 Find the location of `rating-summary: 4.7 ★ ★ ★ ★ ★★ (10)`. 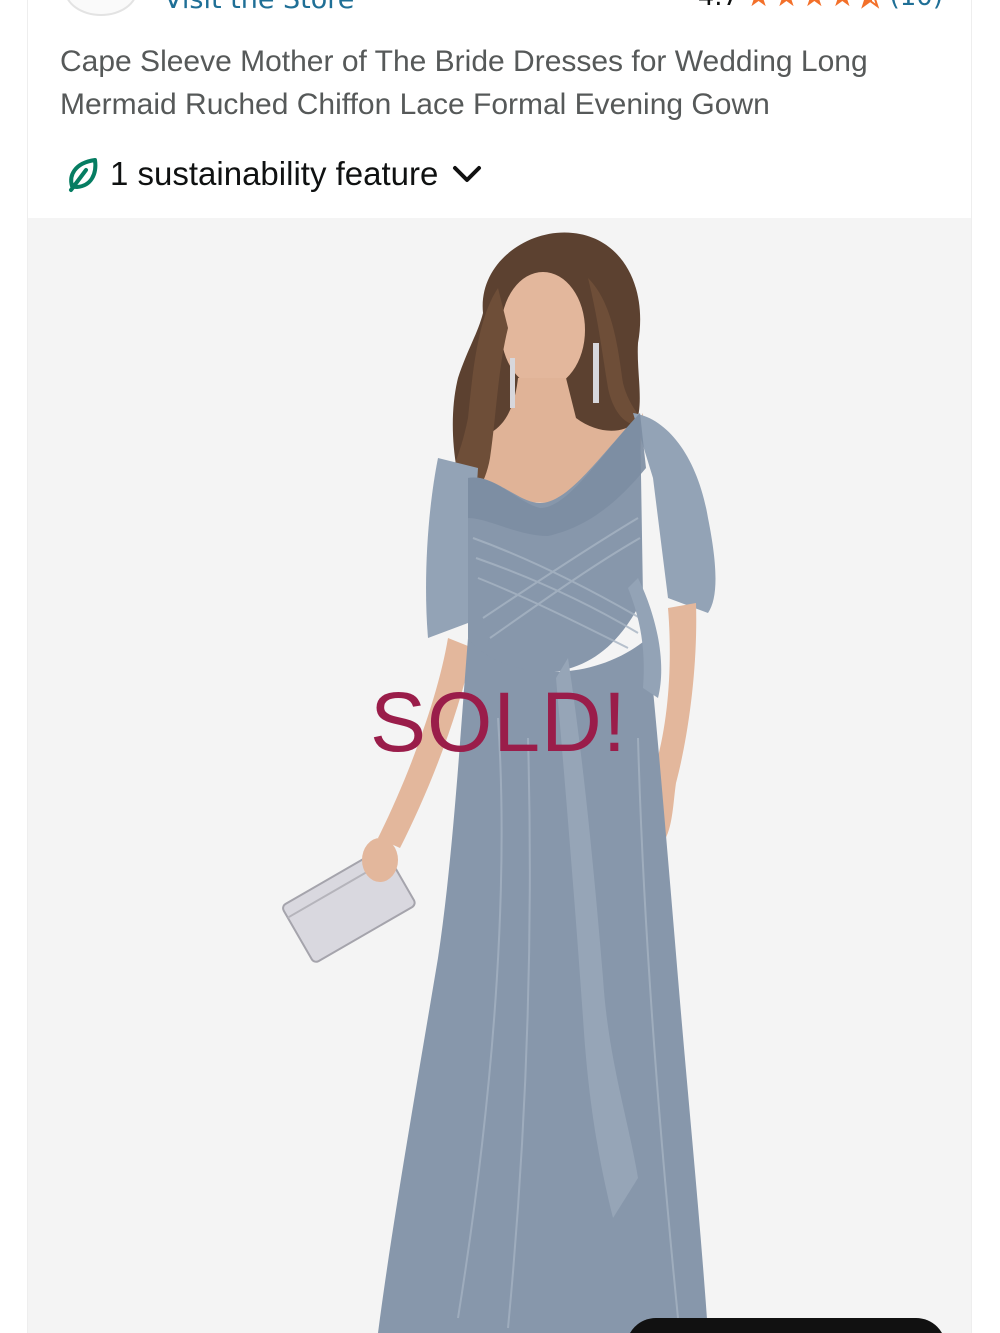

rating-summary: 4.7 ★ ★ ★ ★ ★★ (10) is located at coordinates (820, 6).